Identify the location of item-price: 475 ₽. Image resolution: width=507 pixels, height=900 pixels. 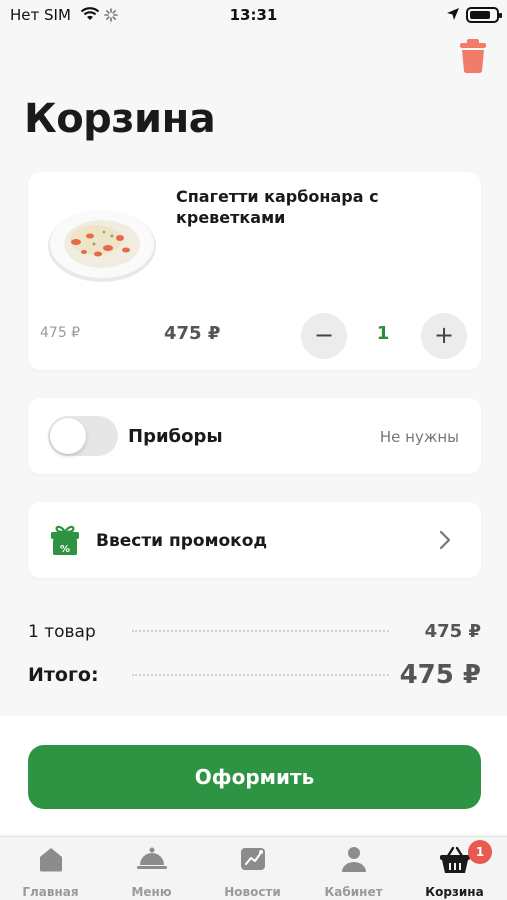
(192, 333).